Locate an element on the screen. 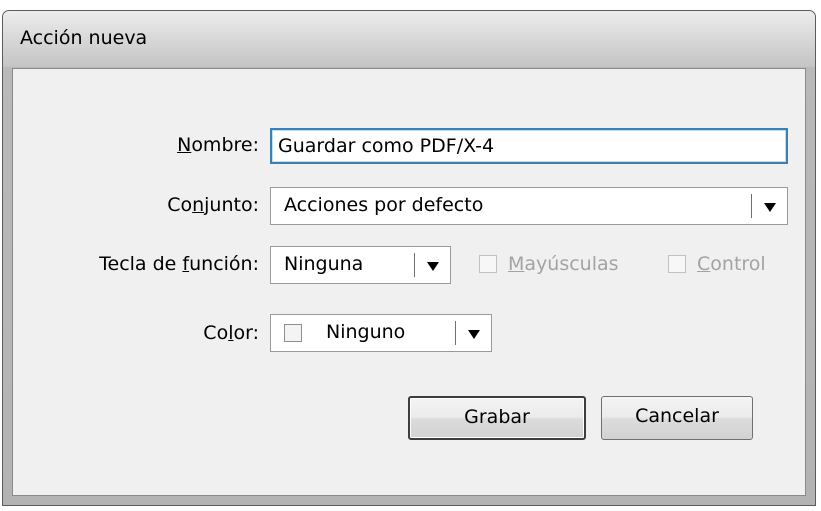 The height and width of the screenshot is (511, 821). color-label-pre: Co is located at coordinates (216, 333).